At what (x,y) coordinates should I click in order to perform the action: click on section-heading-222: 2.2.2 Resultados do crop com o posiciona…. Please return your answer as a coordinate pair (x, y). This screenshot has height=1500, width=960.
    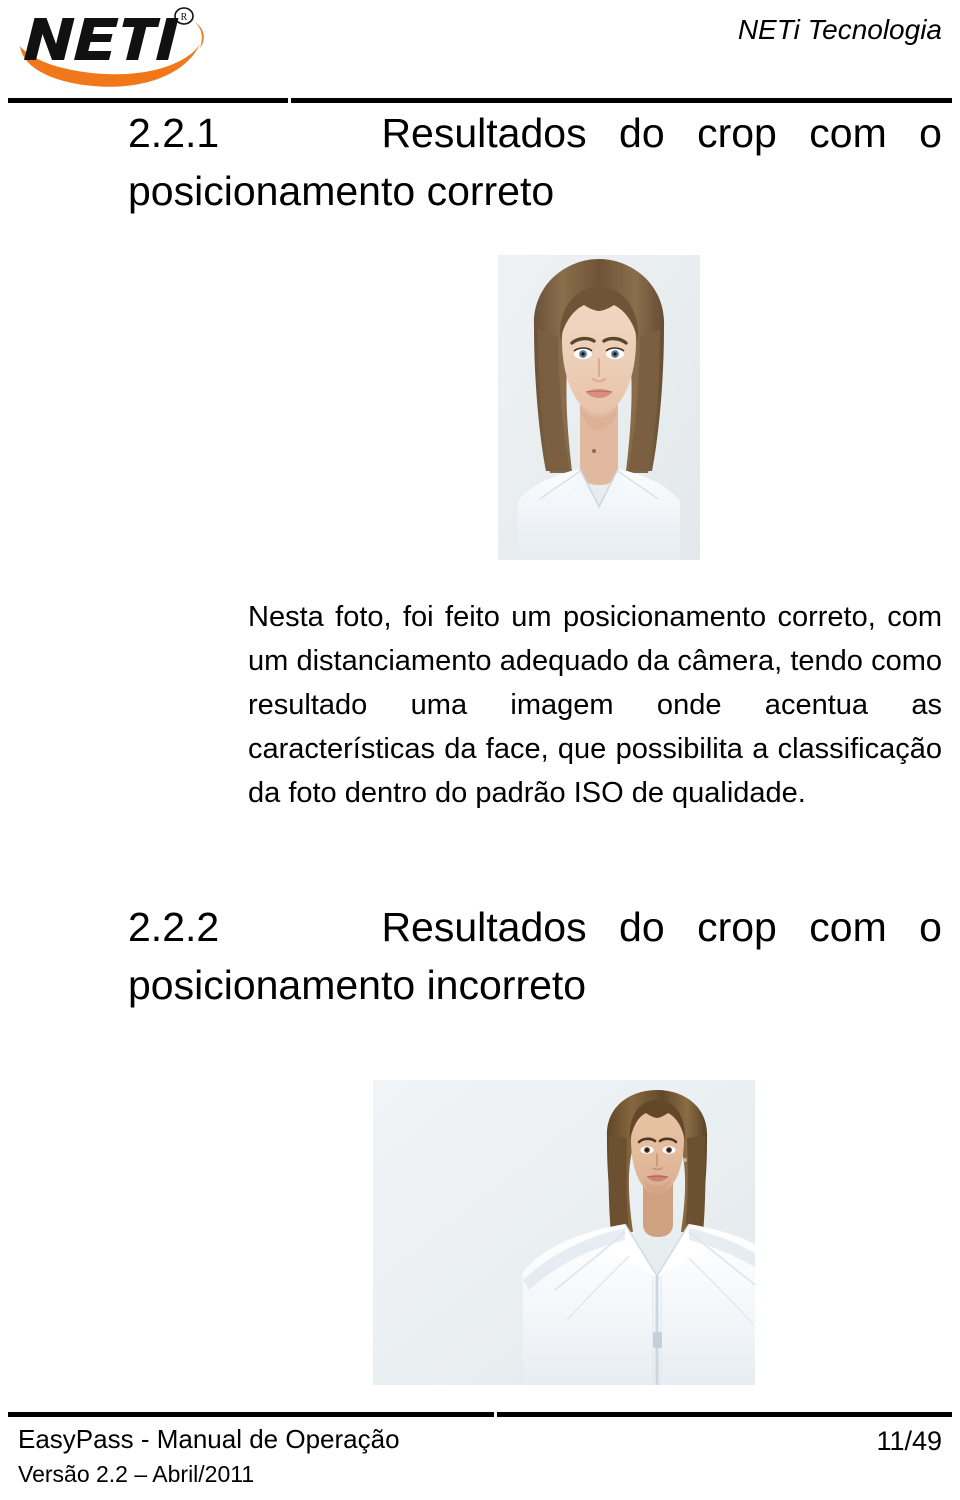
    Looking at the image, I should click on (480, 956).